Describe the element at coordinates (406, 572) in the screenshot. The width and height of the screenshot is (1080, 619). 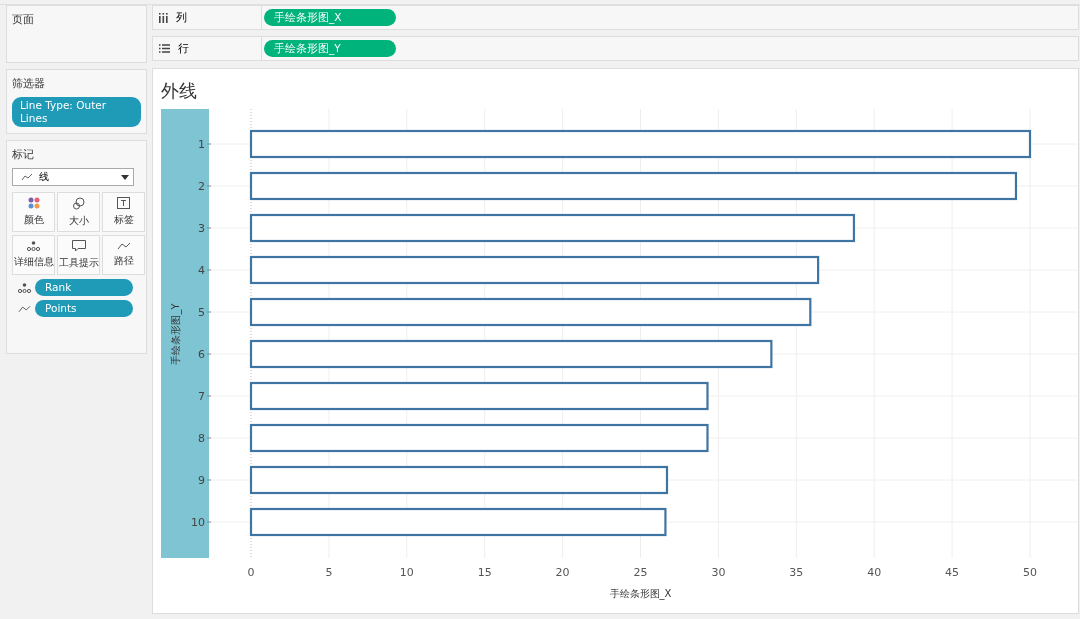
I see `x-tick-label: 10` at that location.